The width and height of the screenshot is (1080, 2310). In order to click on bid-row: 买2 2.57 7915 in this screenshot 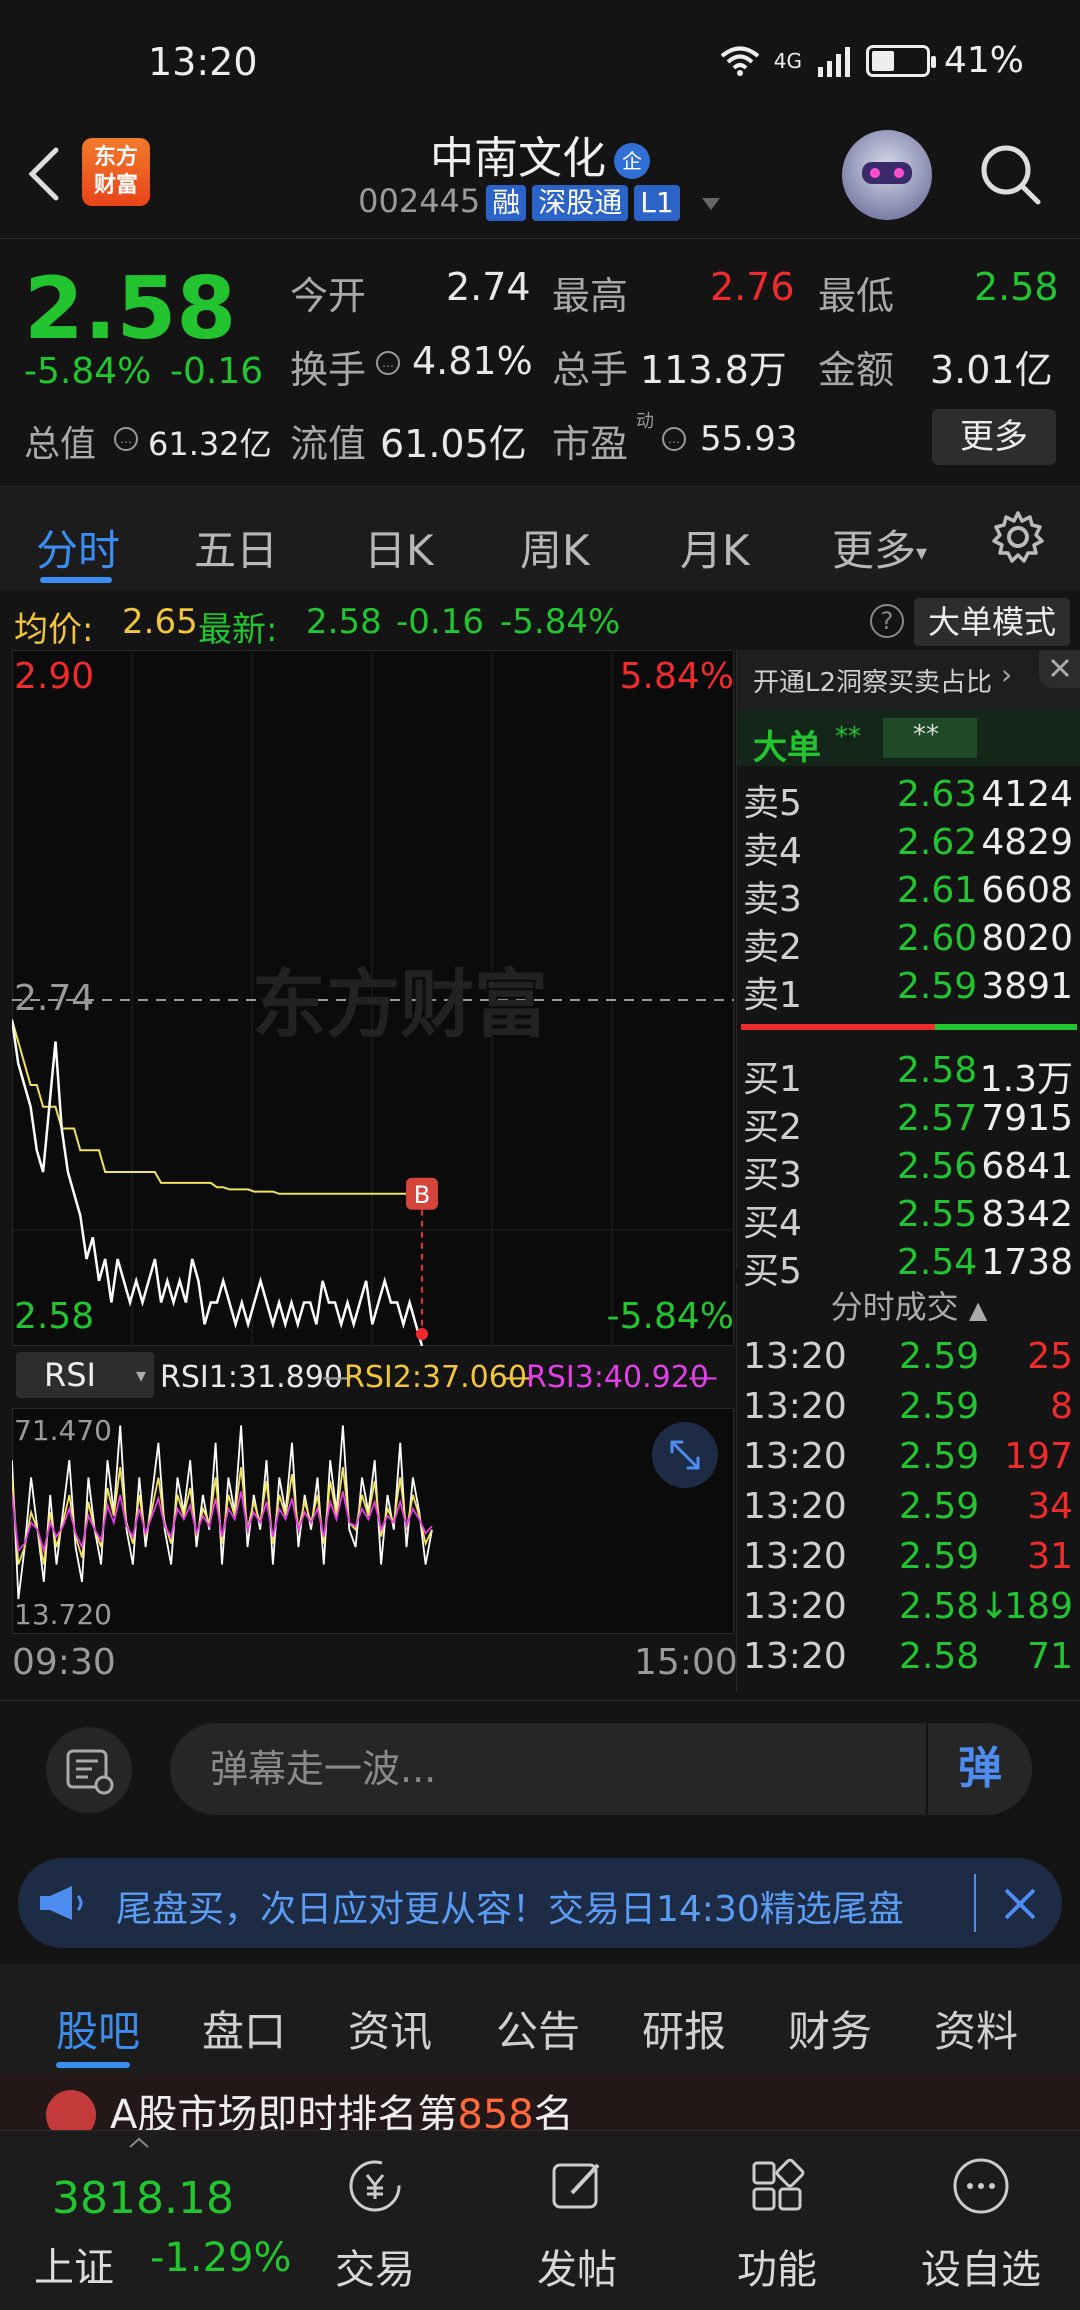, I will do `click(908, 1123)`.